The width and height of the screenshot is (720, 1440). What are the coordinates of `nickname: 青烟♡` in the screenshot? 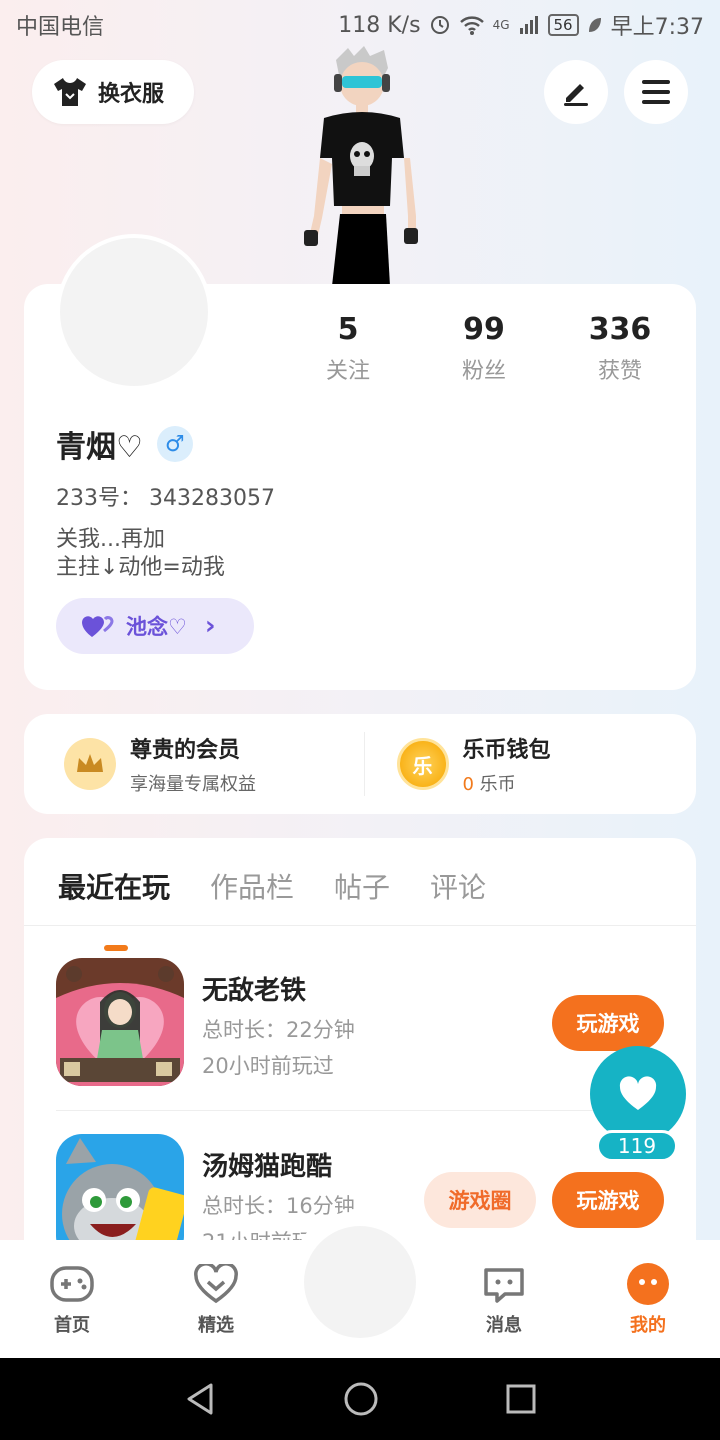 It's located at (99, 447).